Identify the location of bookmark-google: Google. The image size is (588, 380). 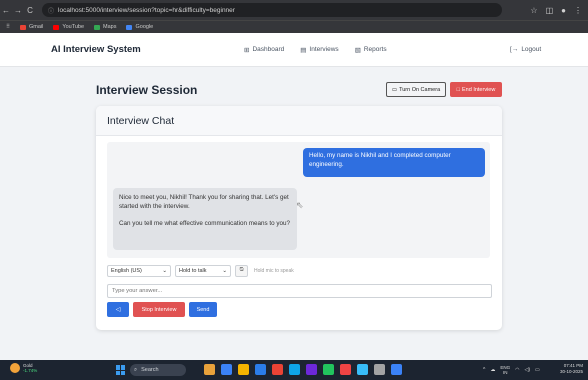
(139, 27).